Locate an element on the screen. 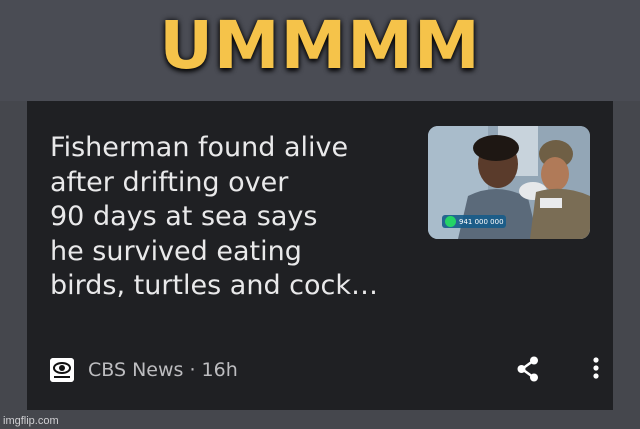 This screenshot has height=429, width=640. more-options-button is located at coordinates (596, 369).